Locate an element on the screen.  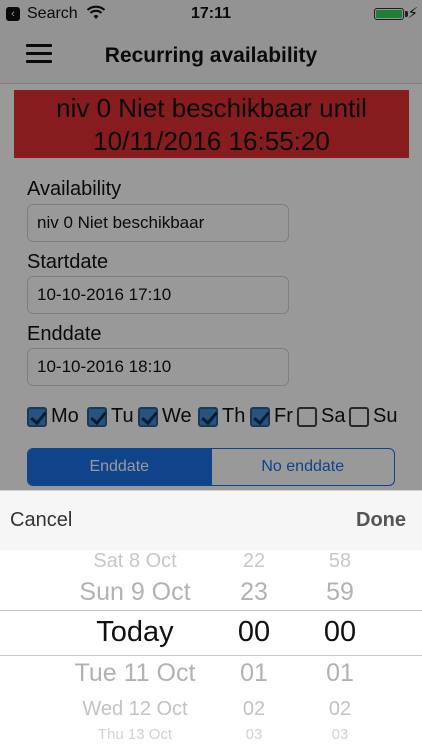
picker-minute-option: 59 is located at coordinates (340, 592).